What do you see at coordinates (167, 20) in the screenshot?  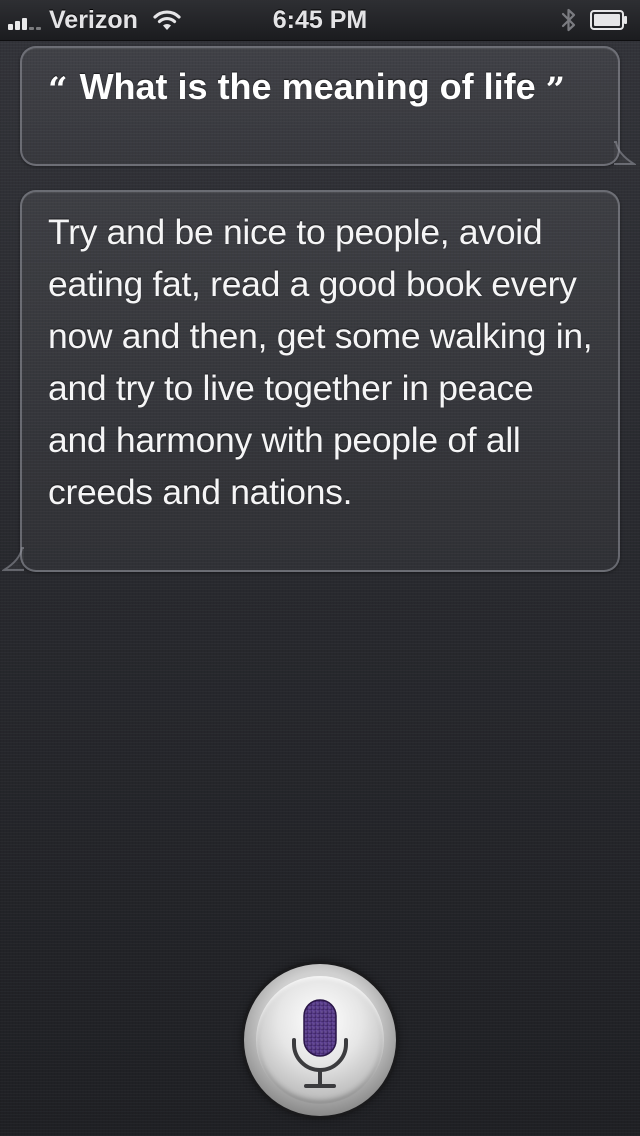 I see `wifi-icon` at bounding box center [167, 20].